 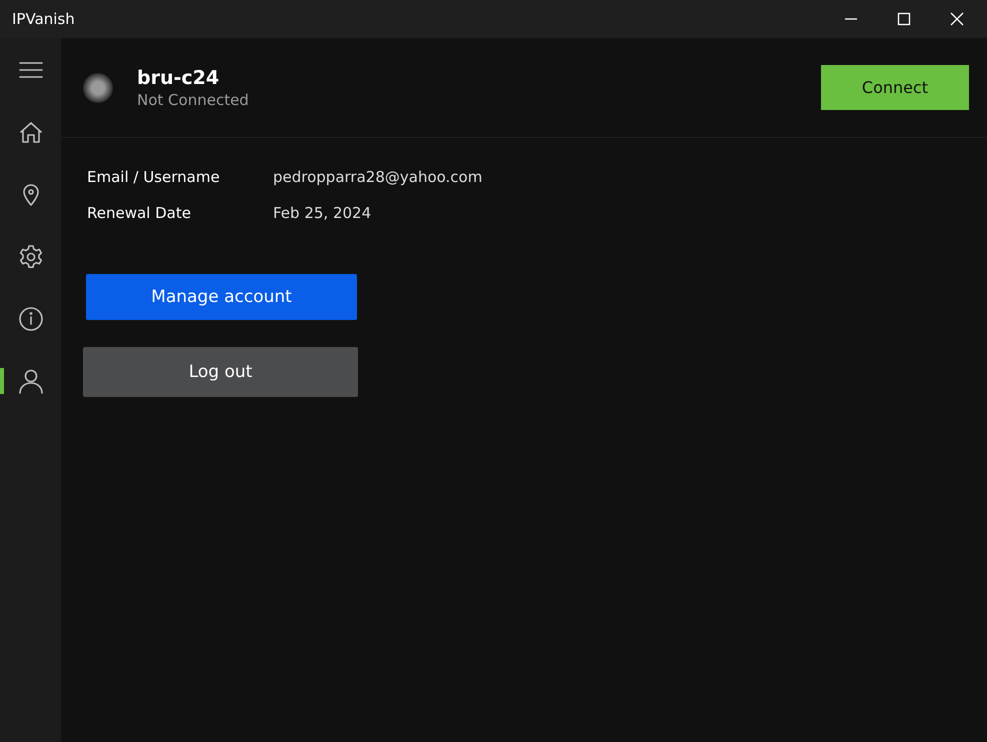 What do you see at coordinates (139, 213) in the screenshot?
I see `field-label: Renewal Date` at bounding box center [139, 213].